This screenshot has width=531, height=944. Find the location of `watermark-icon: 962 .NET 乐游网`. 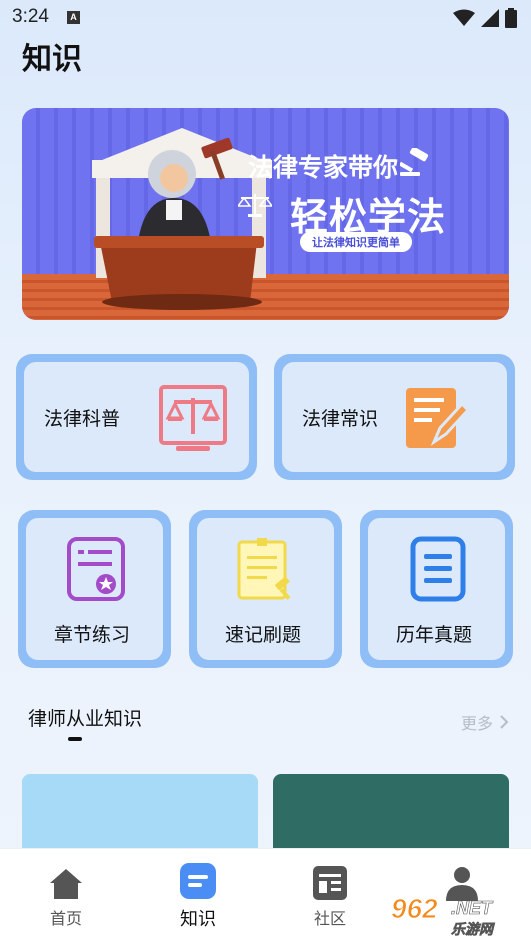

watermark-icon: 962 .NET 乐游网 is located at coordinates (443, 916).